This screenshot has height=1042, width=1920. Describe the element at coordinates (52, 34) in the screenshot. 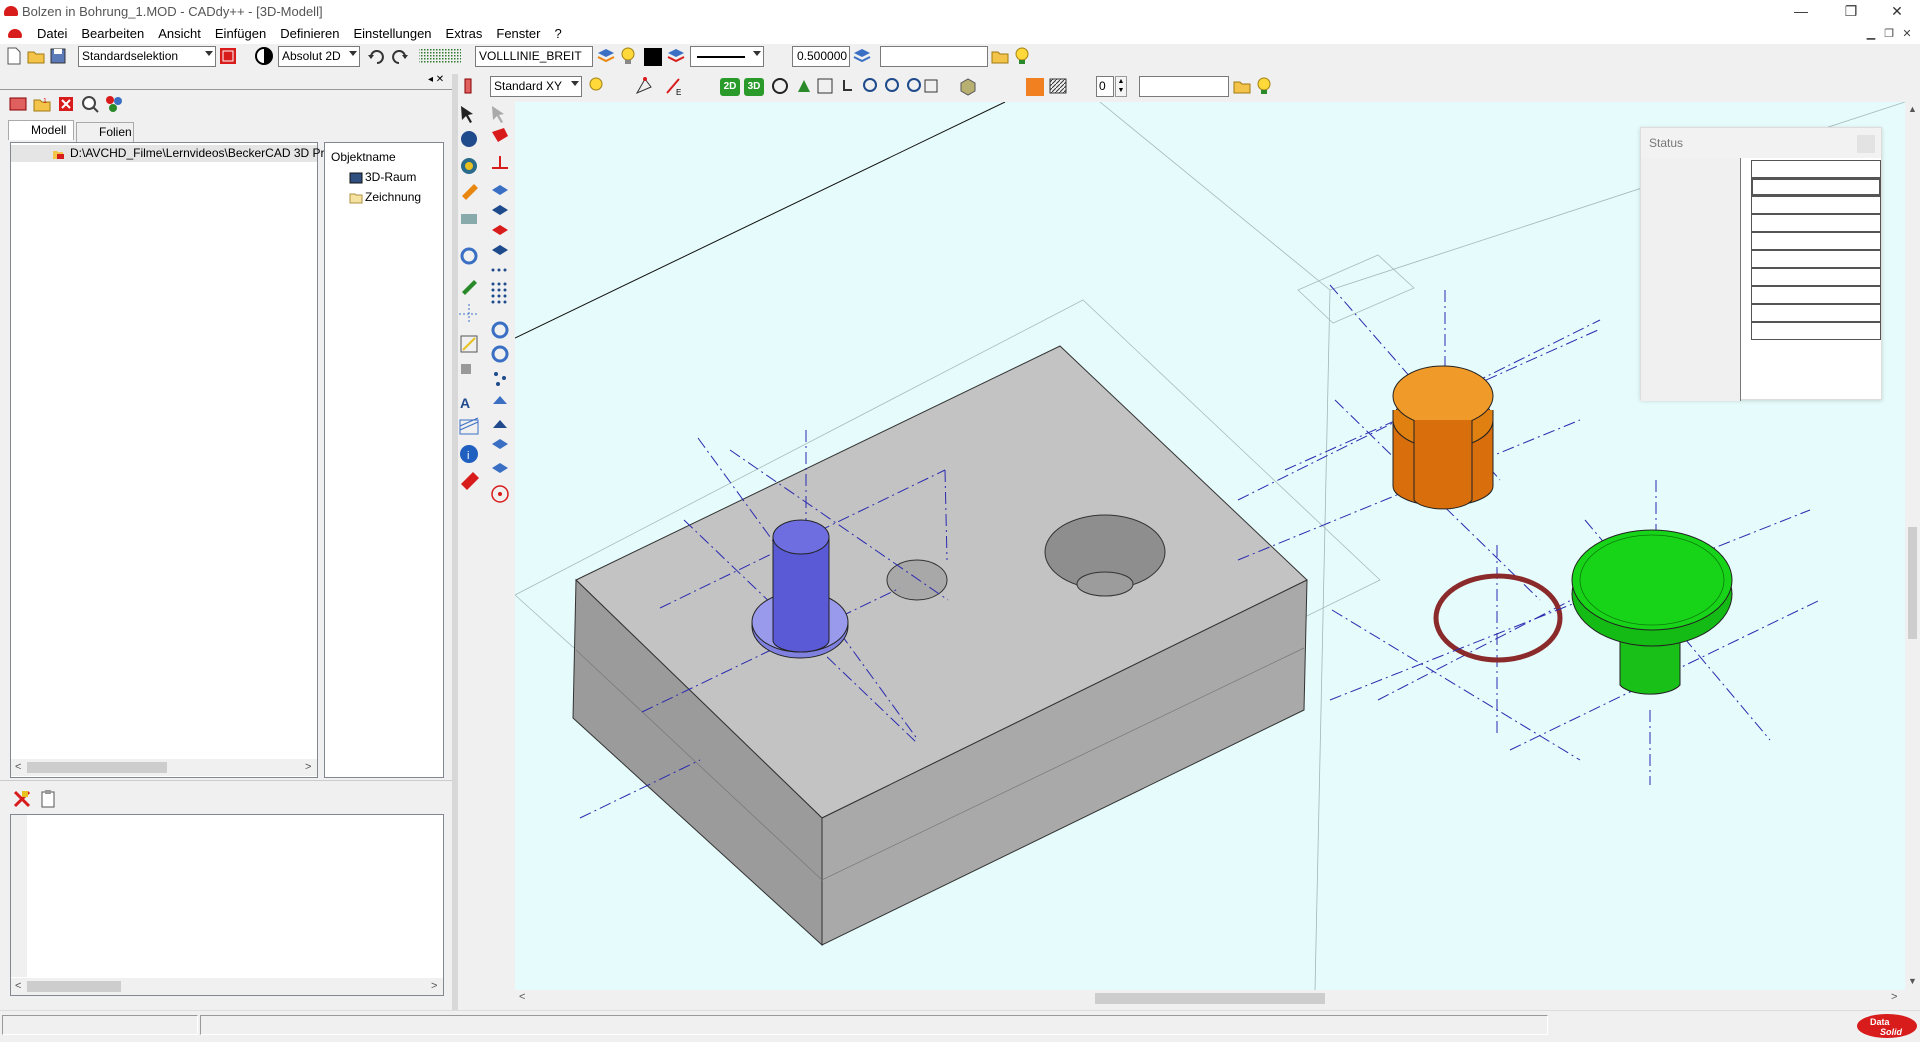

I see `menu-item-0: Datei` at that location.